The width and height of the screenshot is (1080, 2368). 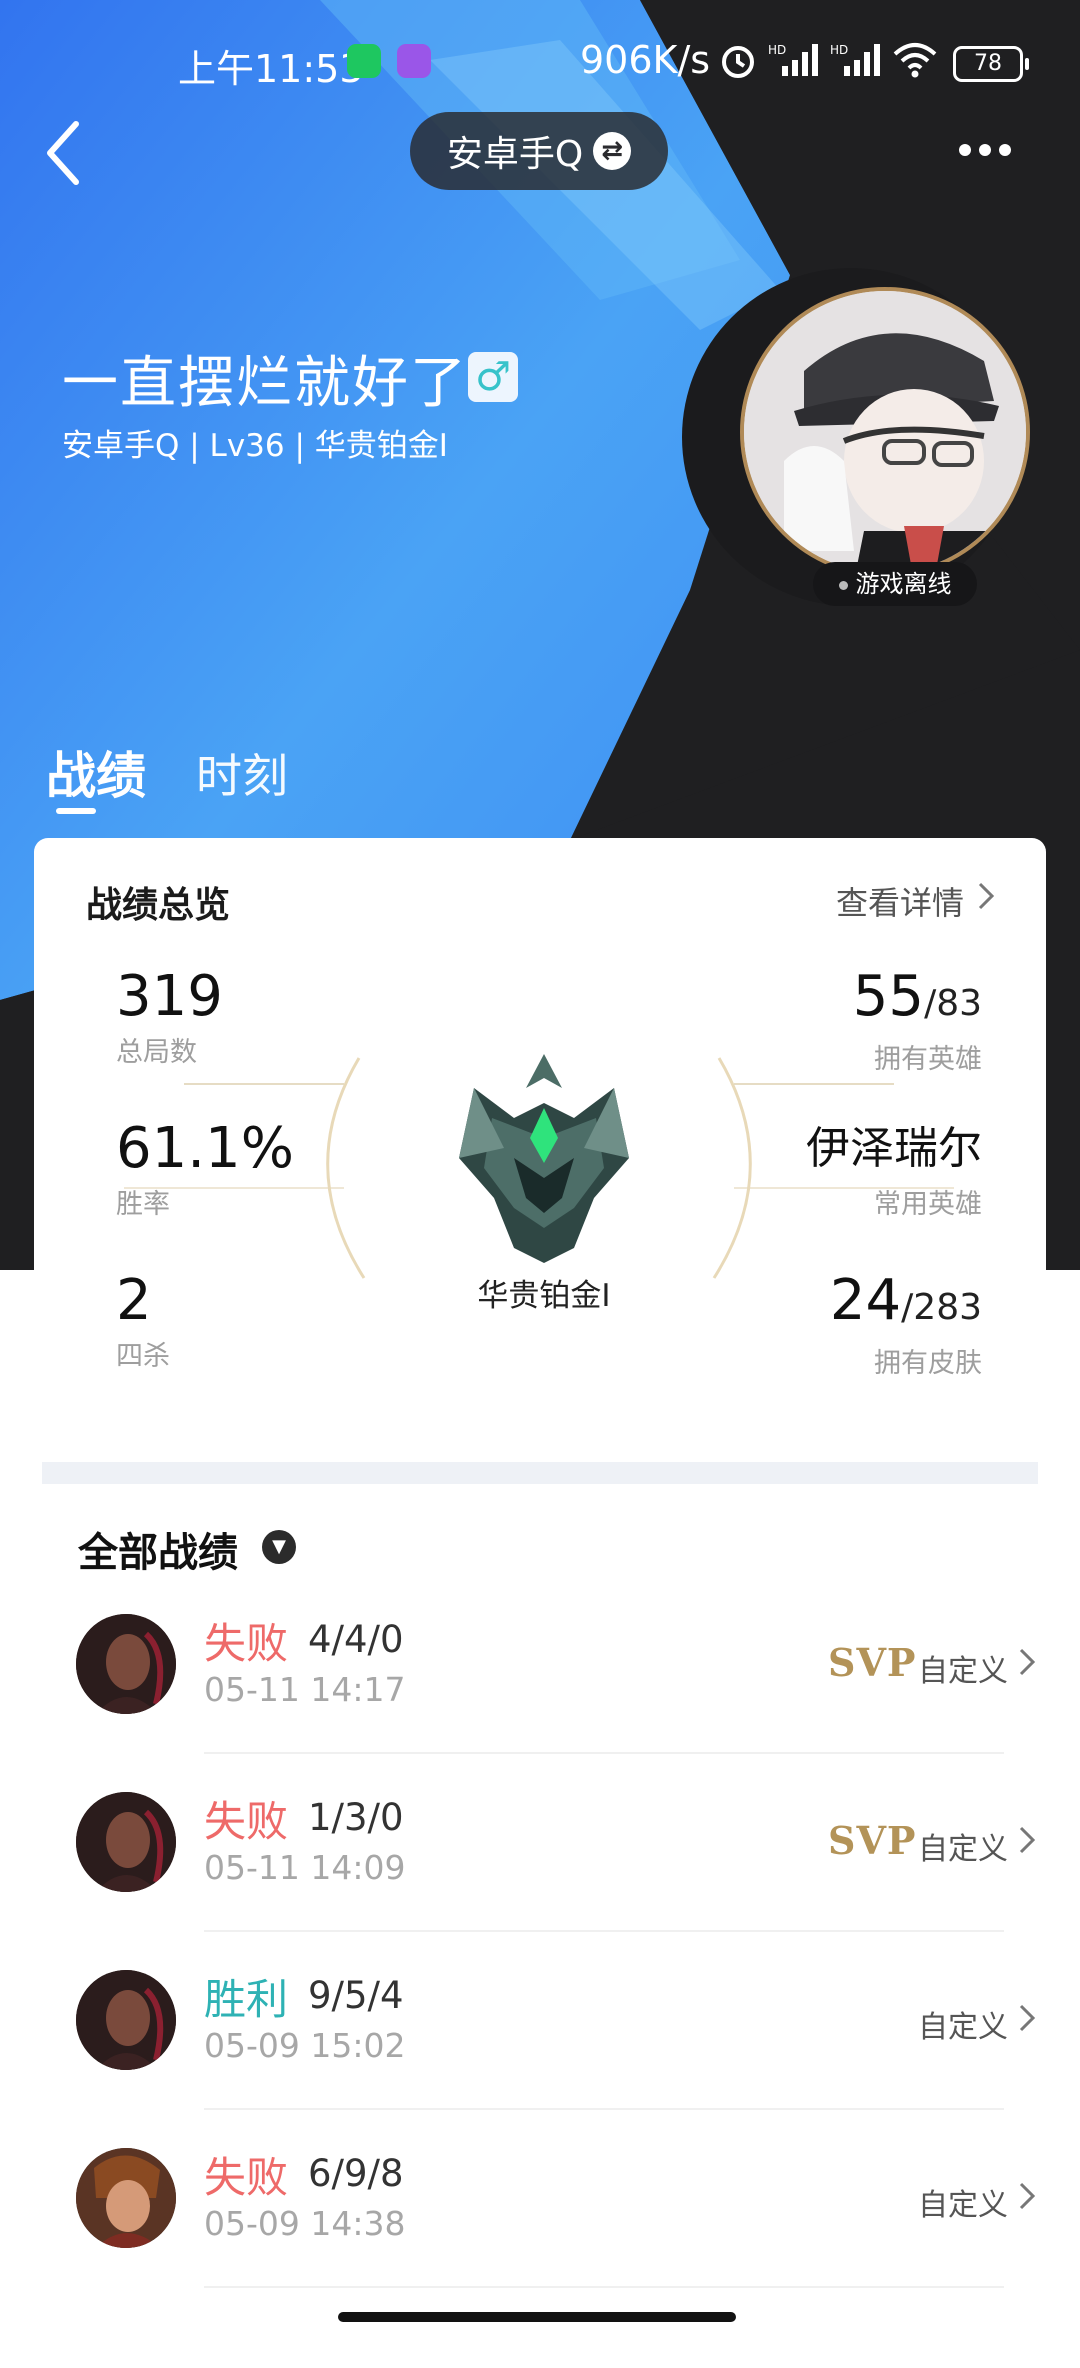 I want to click on stat-total: /83, so click(x=953, y=1003).